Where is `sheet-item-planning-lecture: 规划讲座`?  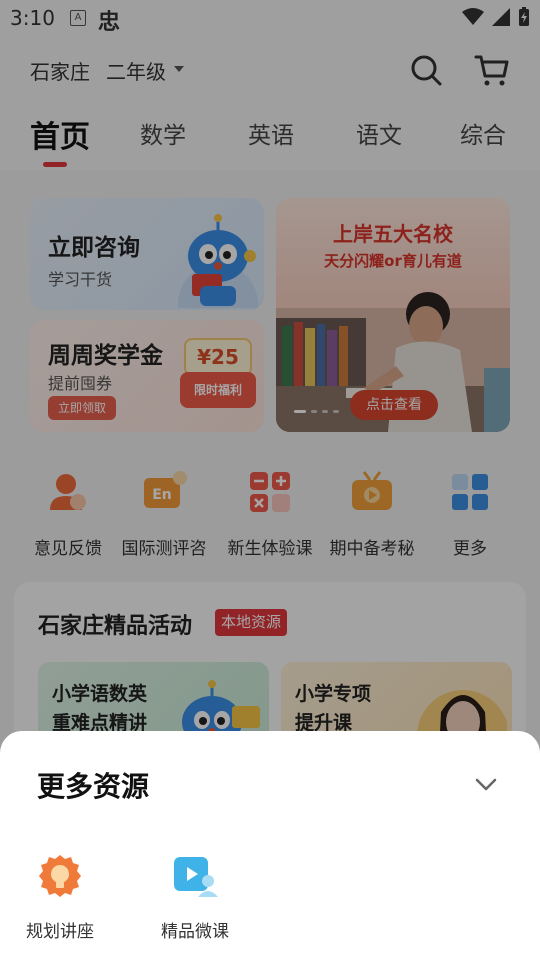 sheet-item-planning-lecture: 规划讲座 is located at coordinates (60, 896).